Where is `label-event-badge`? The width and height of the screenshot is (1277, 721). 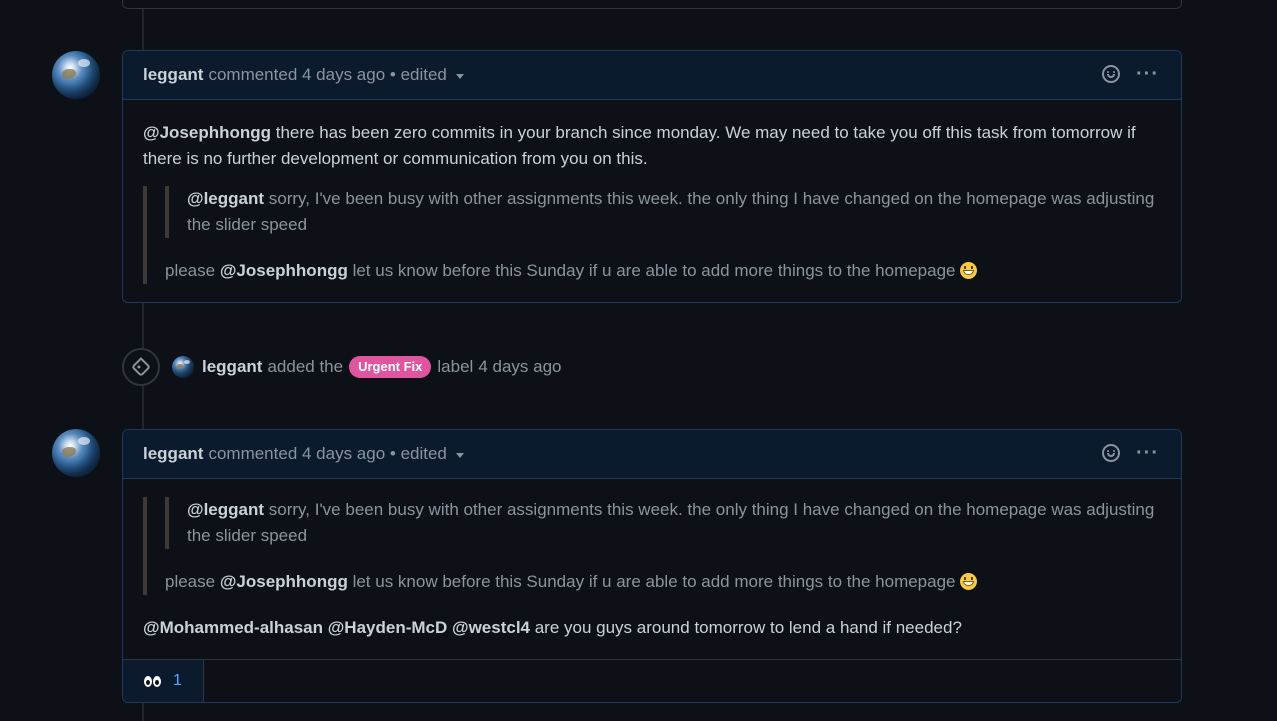
label-event-badge is located at coordinates (141, 367).